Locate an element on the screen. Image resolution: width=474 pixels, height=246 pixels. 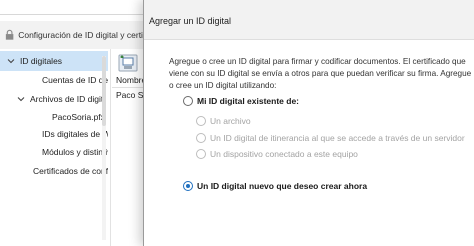
tree-item-label: Cuentas de ID de iti is located at coordinates (75, 80).